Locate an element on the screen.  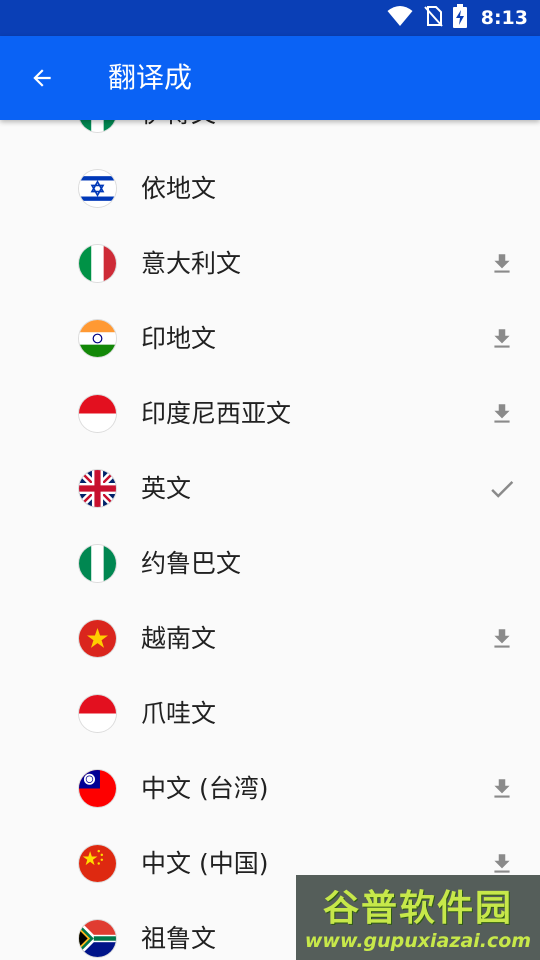
language-row: 英文 is located at coordinates (270, 488).